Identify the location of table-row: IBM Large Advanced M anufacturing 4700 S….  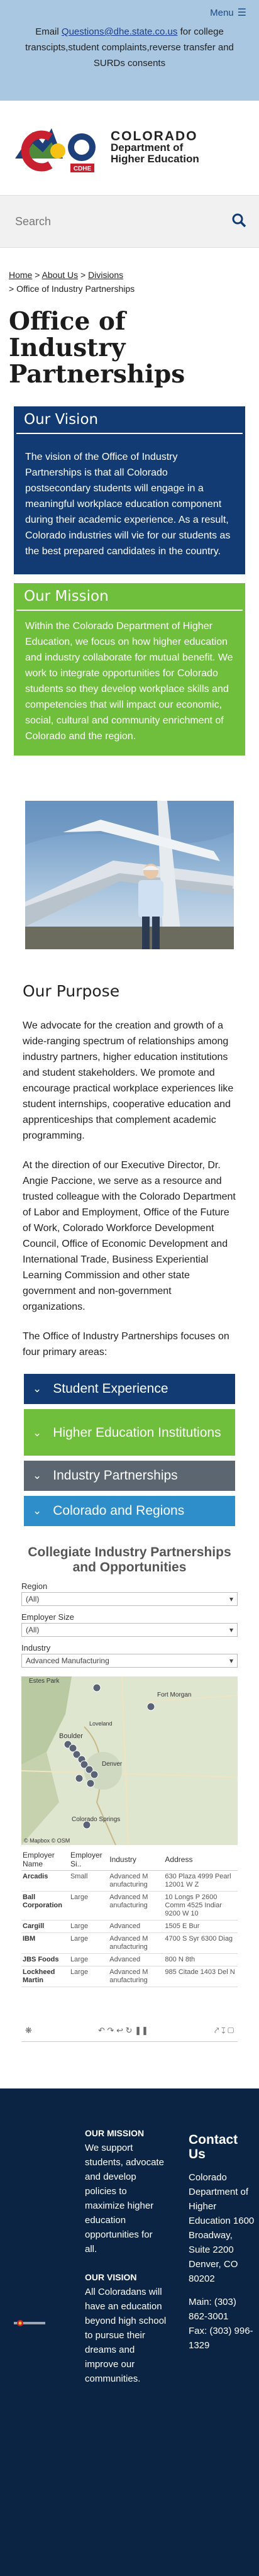
(129, 1943).